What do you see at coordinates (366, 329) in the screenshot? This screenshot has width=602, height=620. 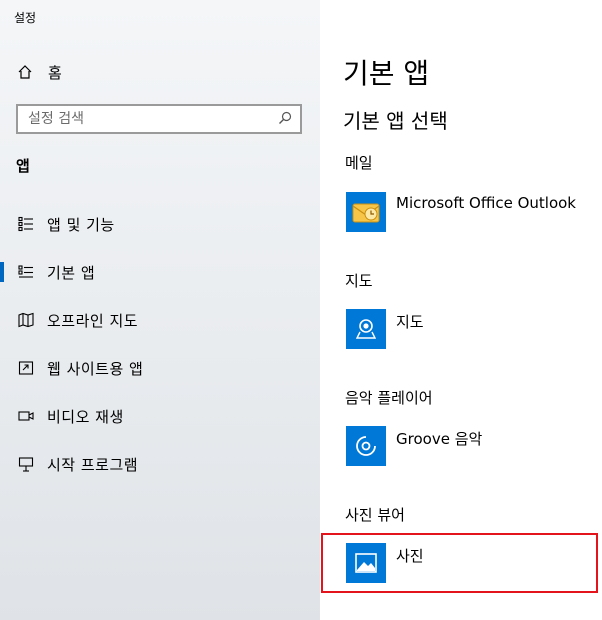 I see `maps-app-icon` at bounding box center [366, 329].